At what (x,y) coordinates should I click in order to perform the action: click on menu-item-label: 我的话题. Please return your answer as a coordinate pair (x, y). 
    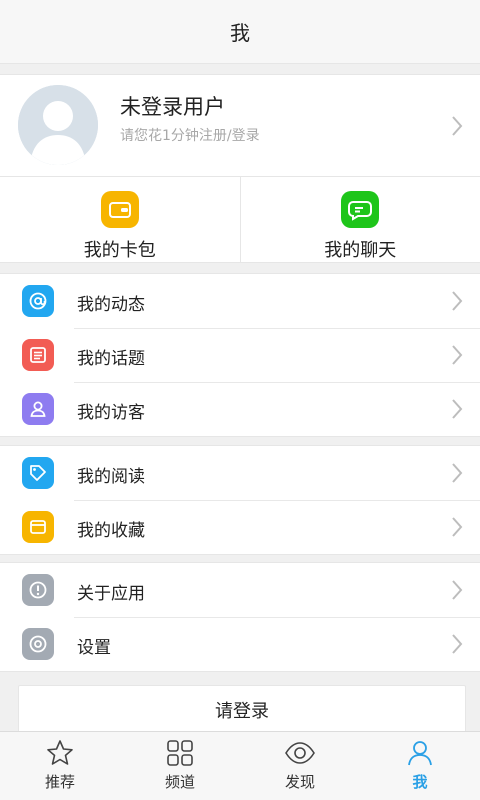
    Looking at the image, I should click on (111, 359).